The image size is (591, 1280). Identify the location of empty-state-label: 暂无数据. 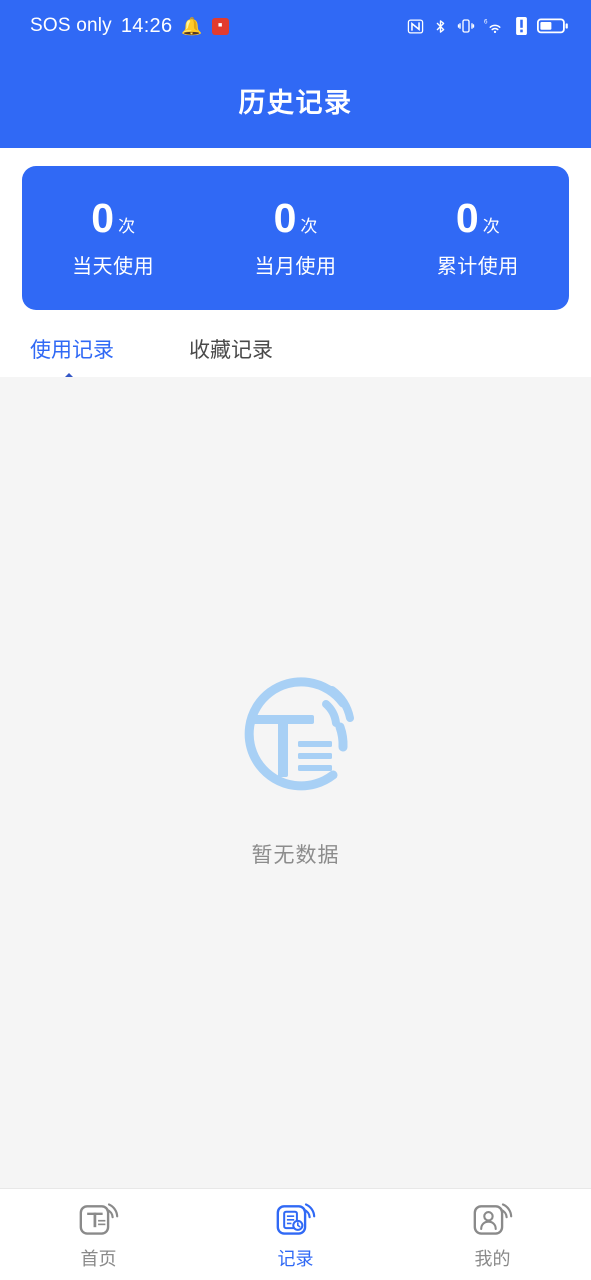
(295, 855).